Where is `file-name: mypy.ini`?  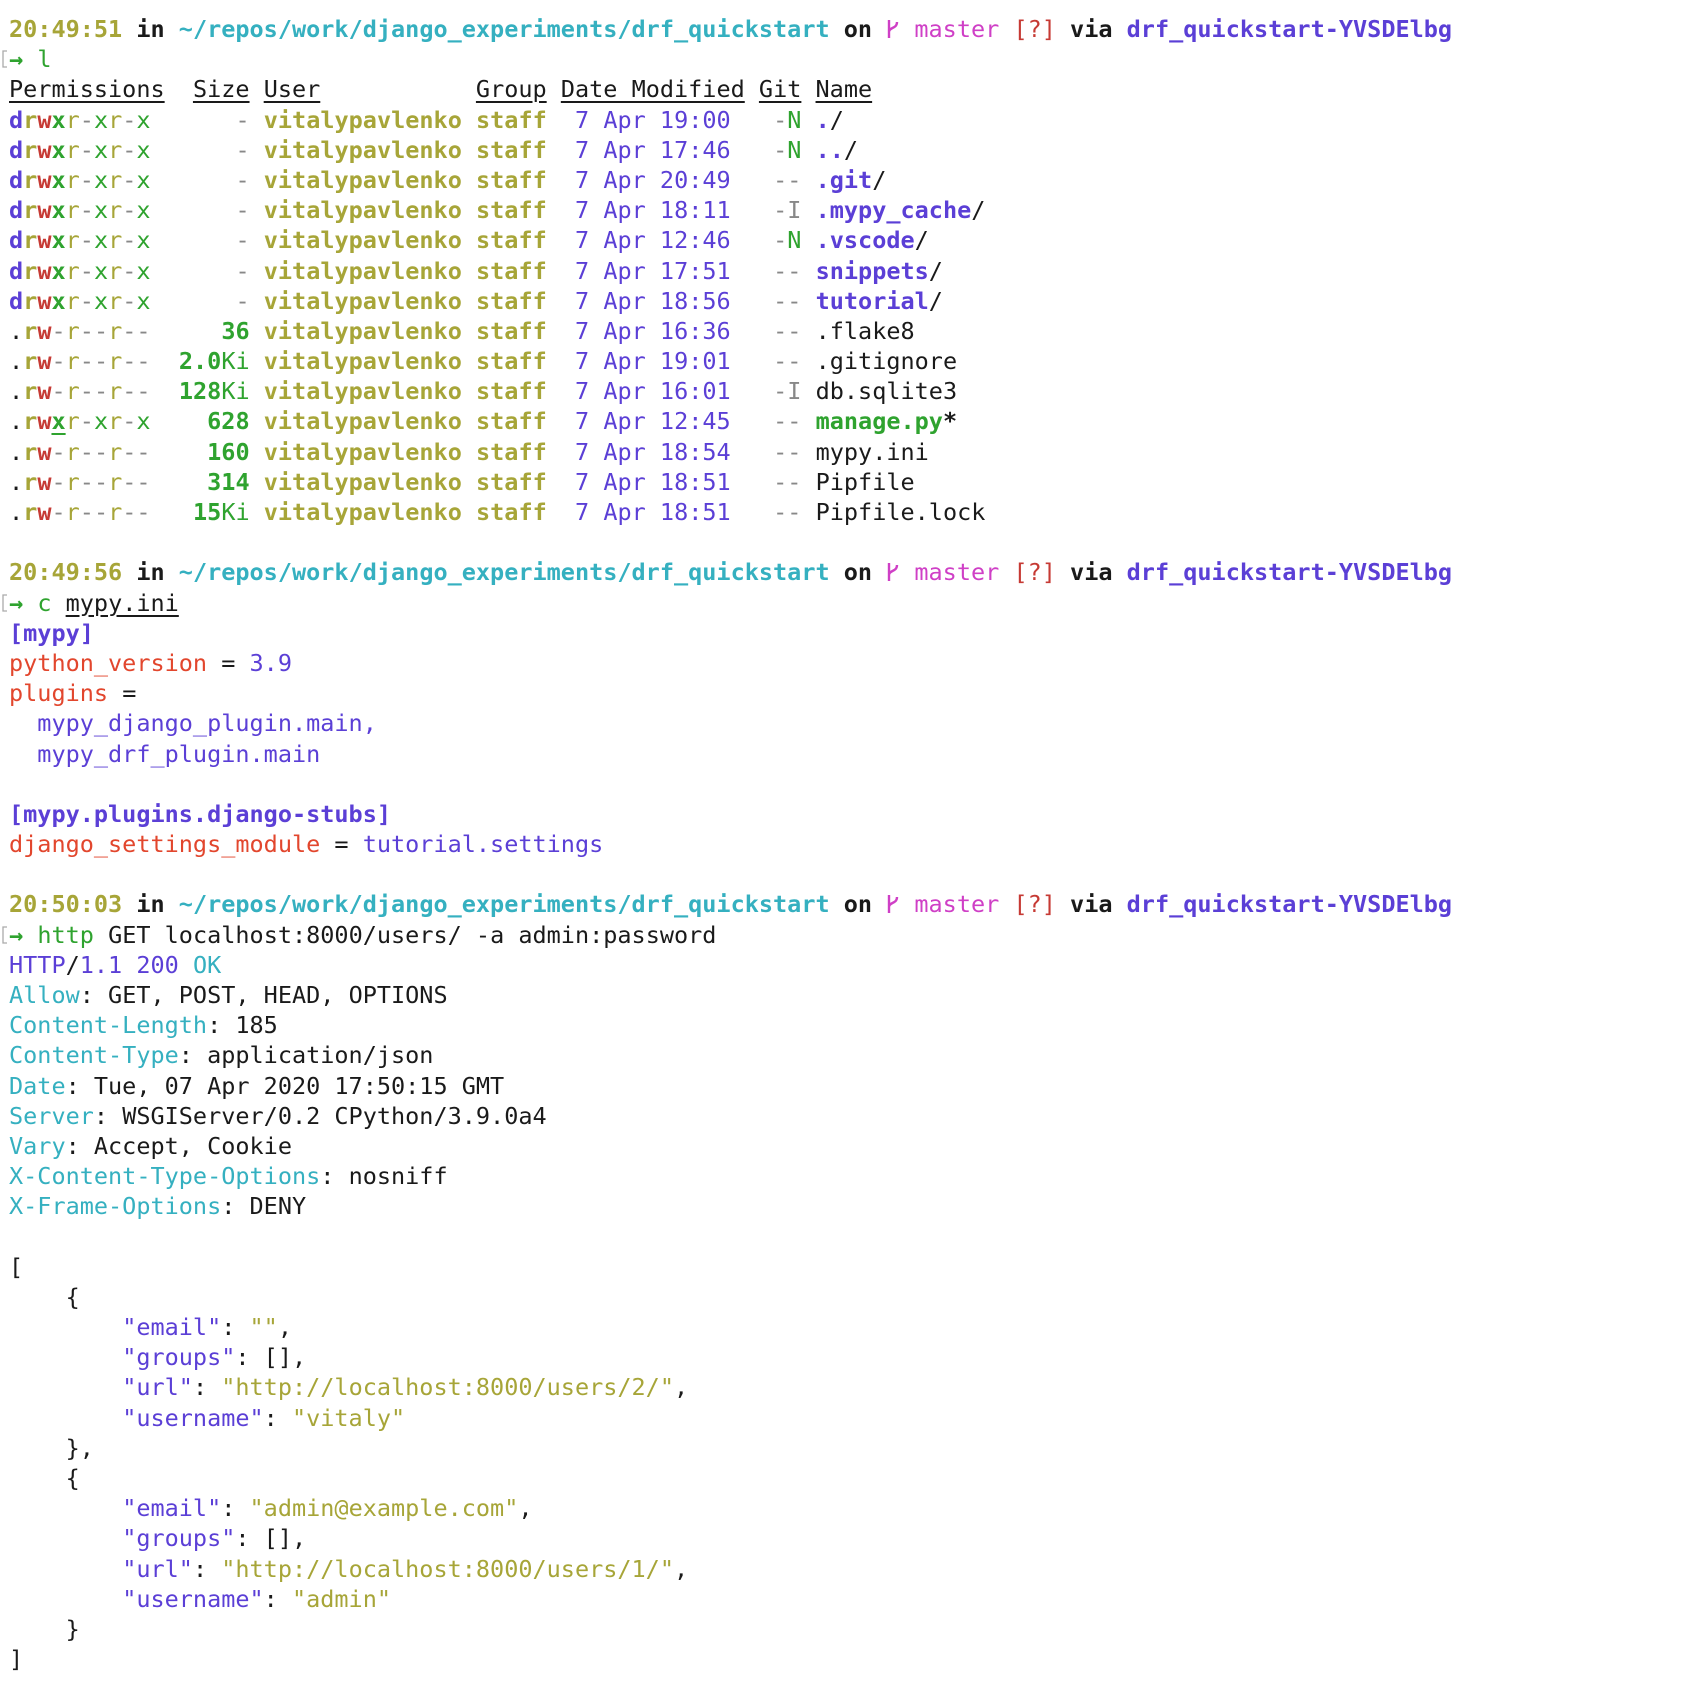
file-name: mypy.ini is located at coordinates (872, 452).